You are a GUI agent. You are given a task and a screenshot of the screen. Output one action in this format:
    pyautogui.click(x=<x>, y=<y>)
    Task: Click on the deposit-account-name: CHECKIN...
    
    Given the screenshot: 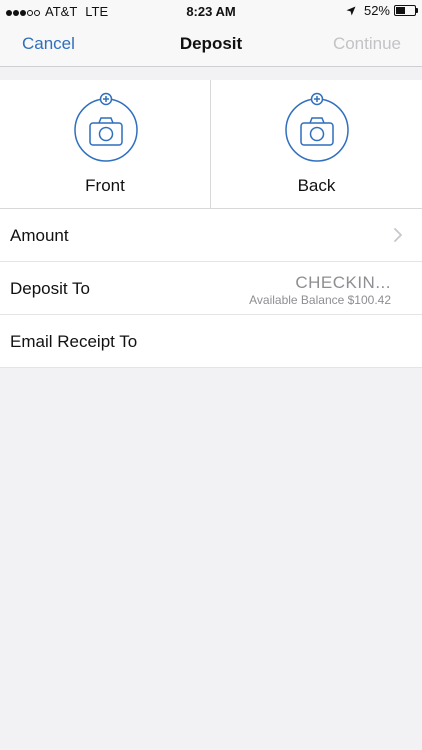 What is the action you would take?
    pyautogui.click(x=343, y=282)
    